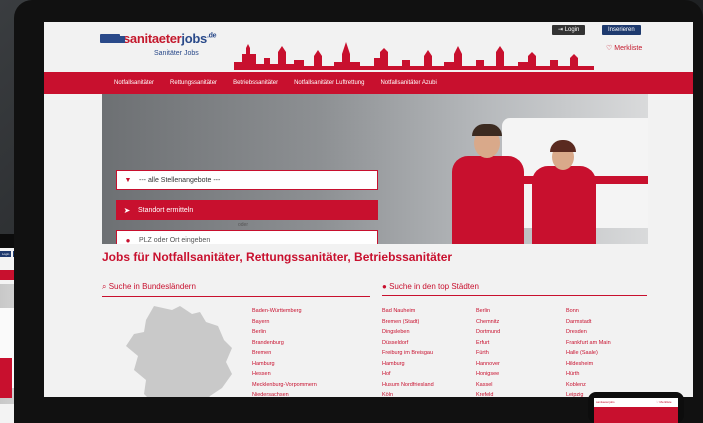 The height and width of the screenshot is (423, 703). Describe the element at coordinates (488, 385) in the screenshot. I see `stadt-link: Kassel` at that location.